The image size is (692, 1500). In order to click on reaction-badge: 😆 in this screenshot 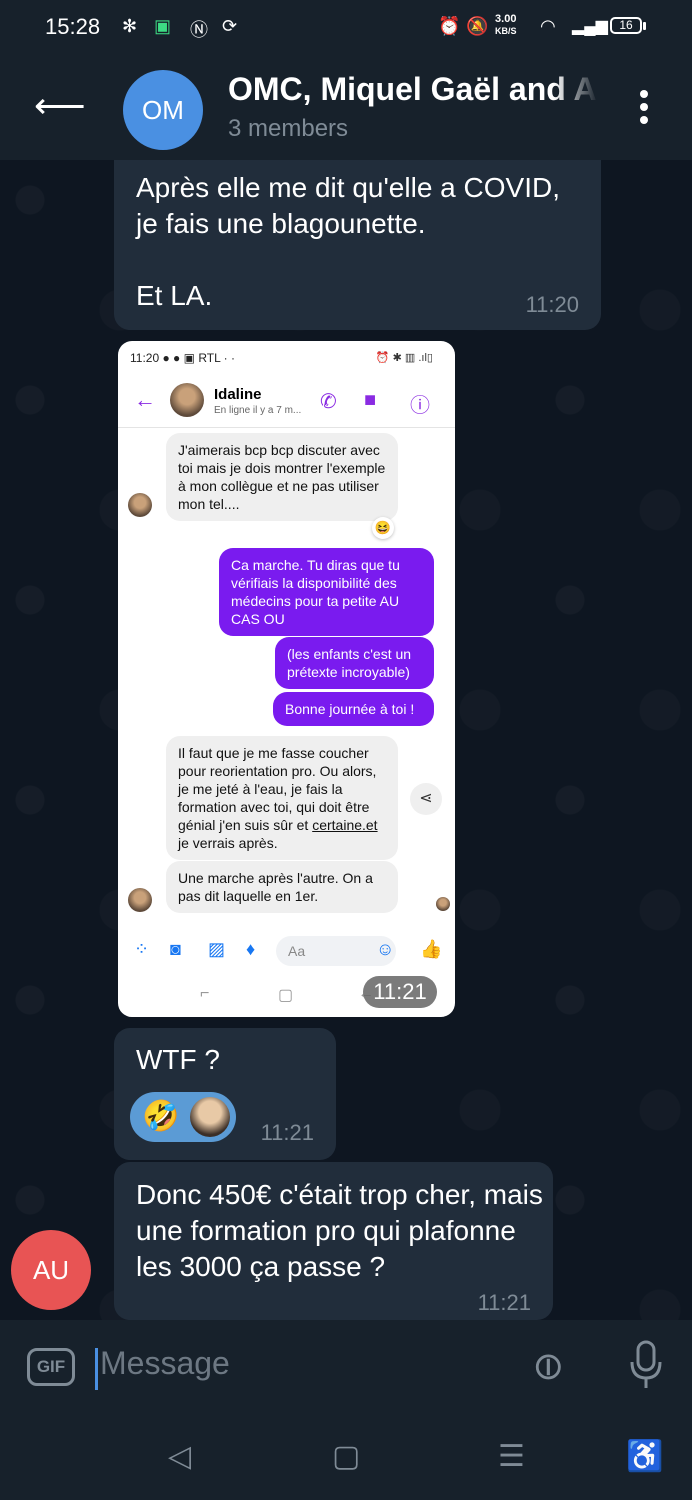, I will do `click(383, 528)`.